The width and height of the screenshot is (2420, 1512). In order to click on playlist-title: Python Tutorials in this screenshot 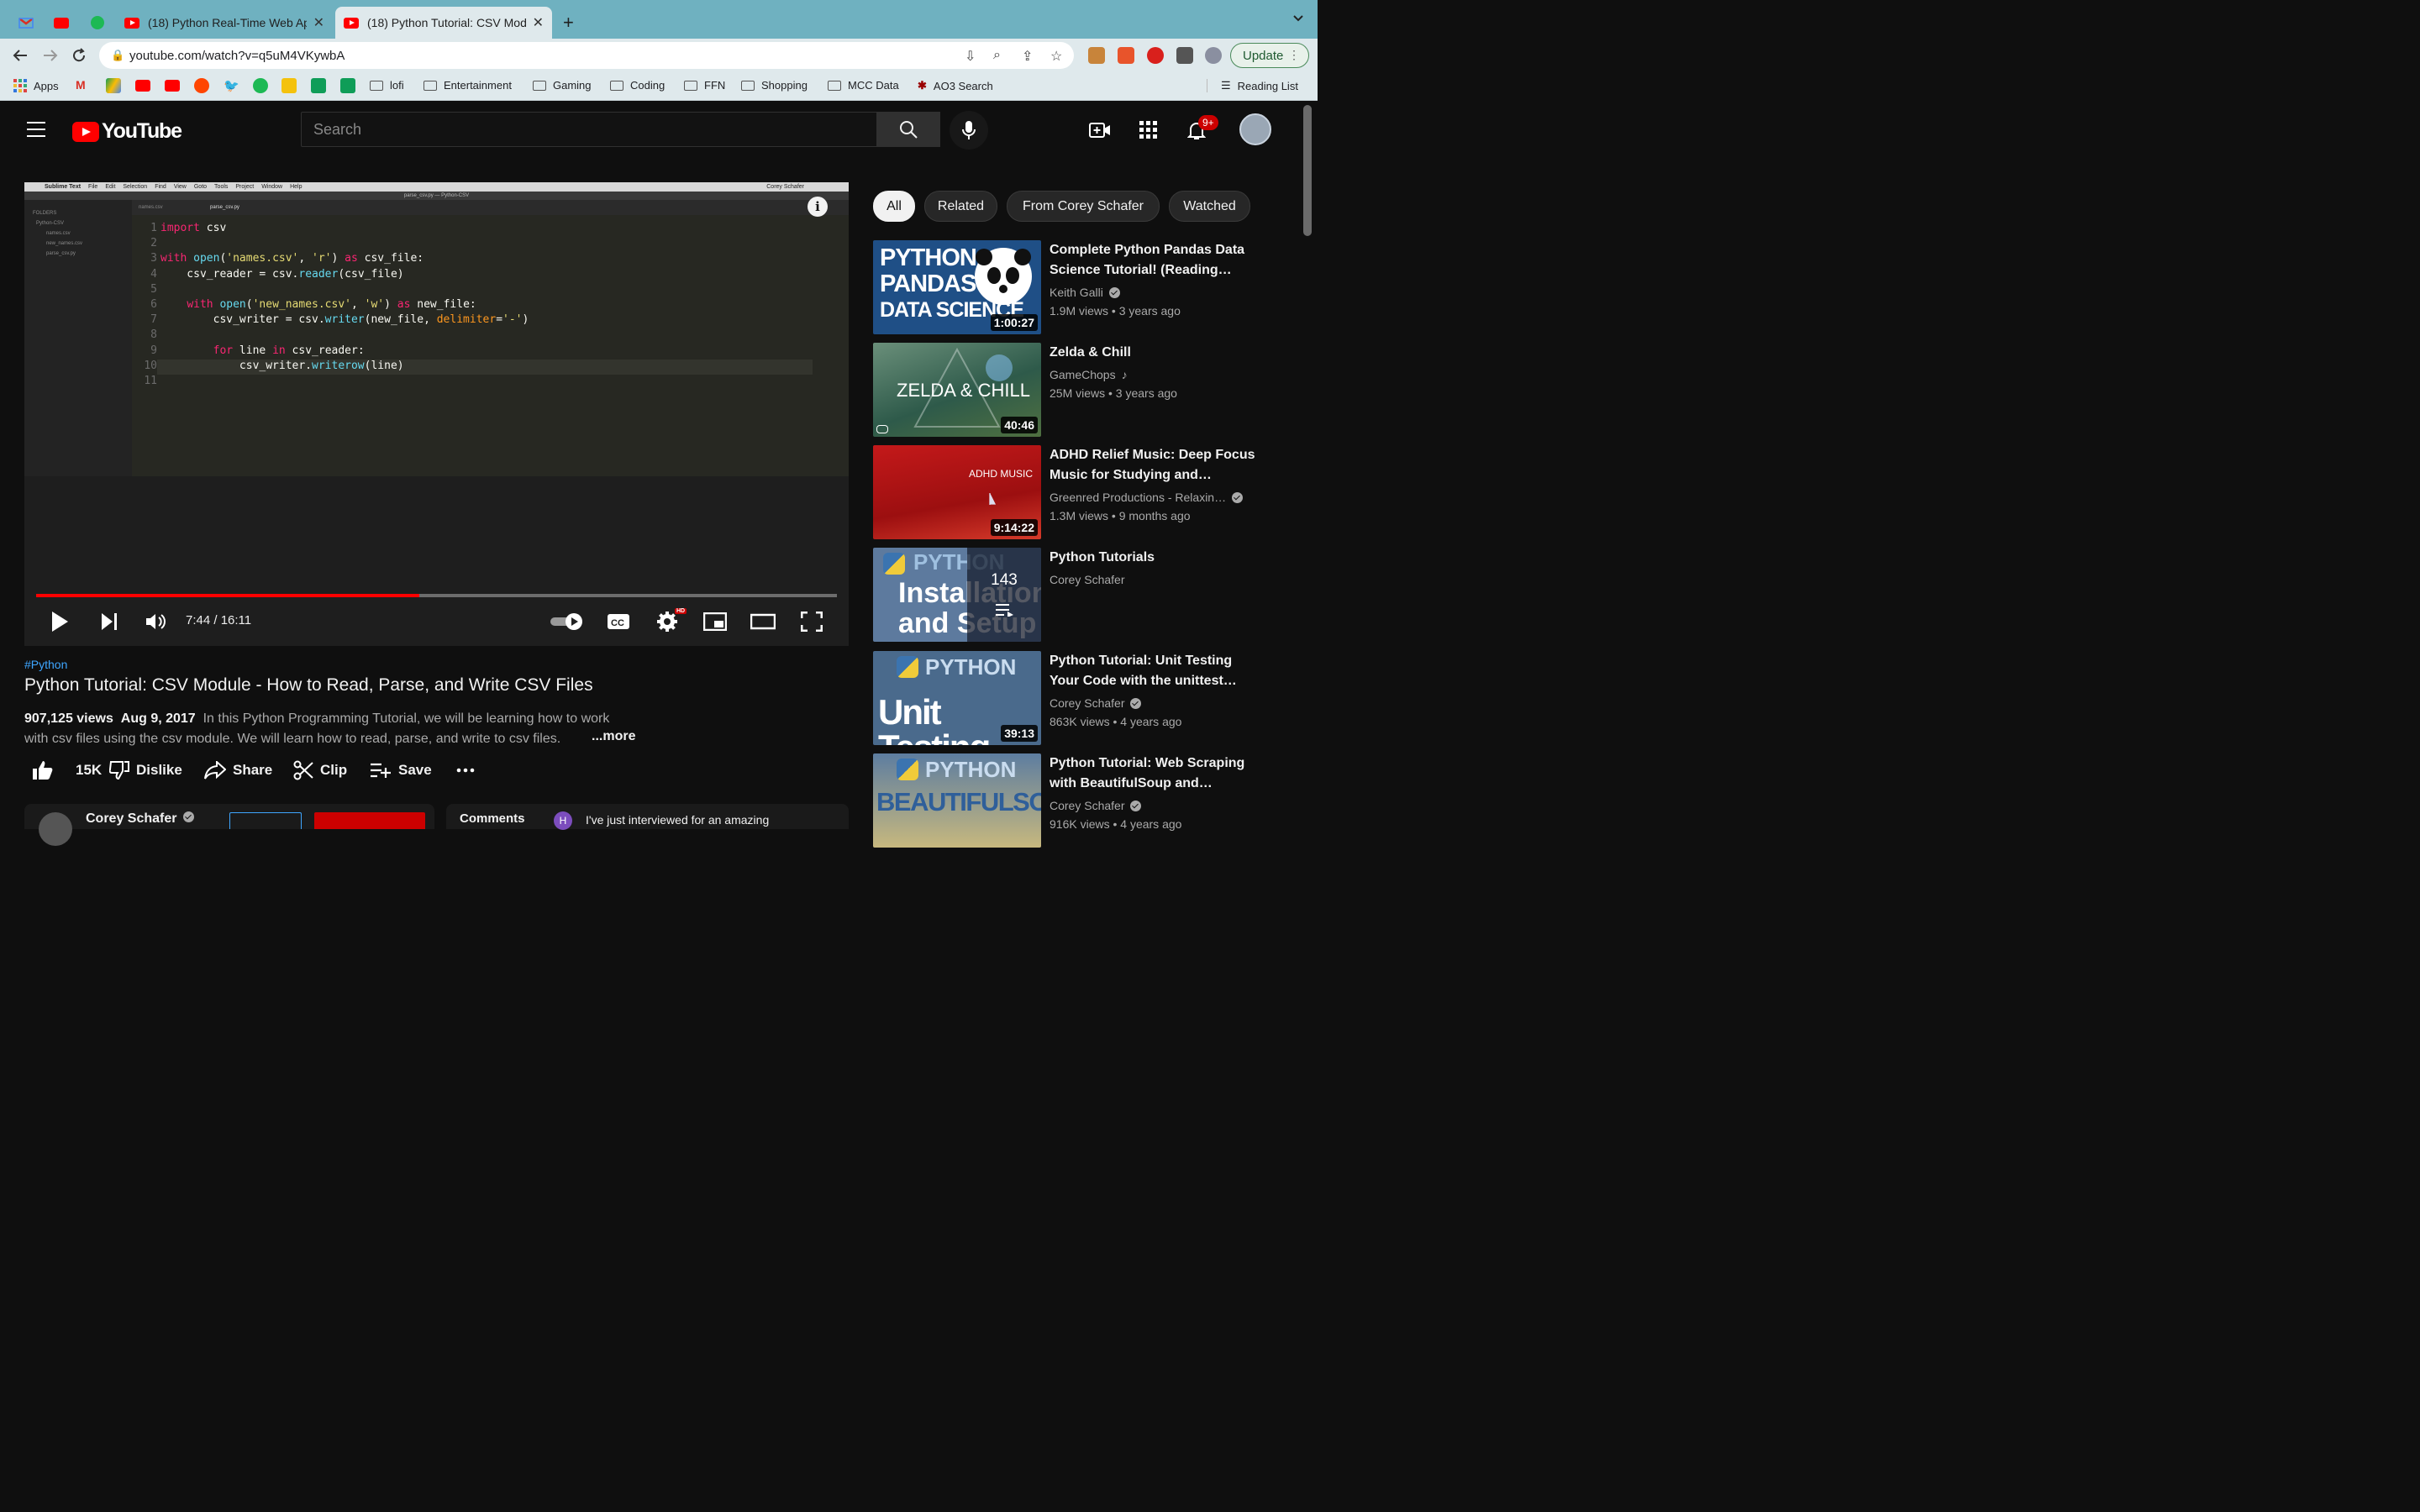, I will do `click(1155, 558)`.